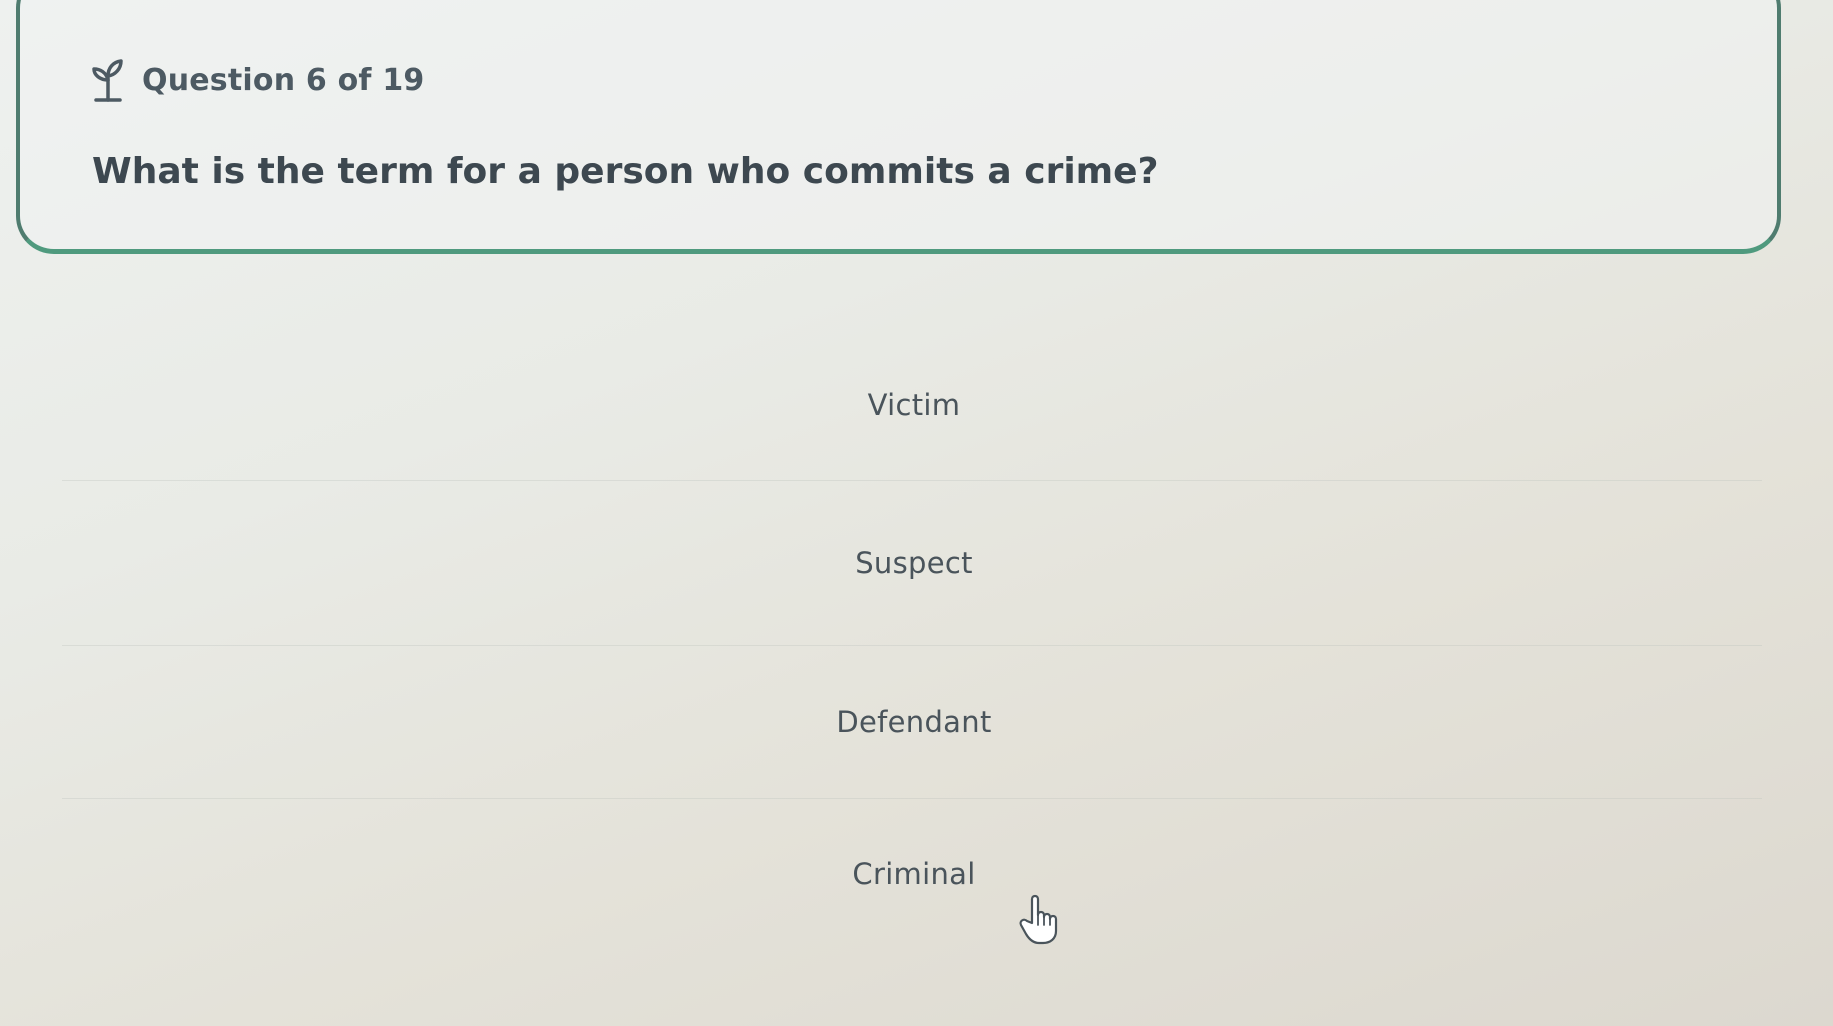  Describe the element at coordinates (1038, 919) in the screenshot. I see `pointer-hand-icon` at that location.